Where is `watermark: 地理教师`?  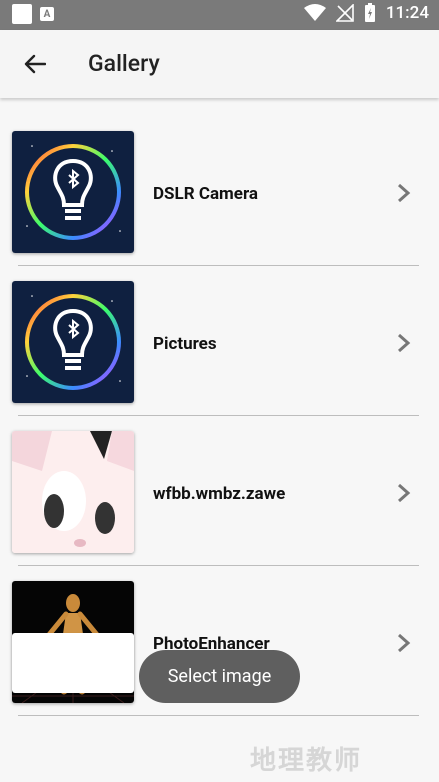 watermark: 地理教师 is located at coordinates (306, 761).